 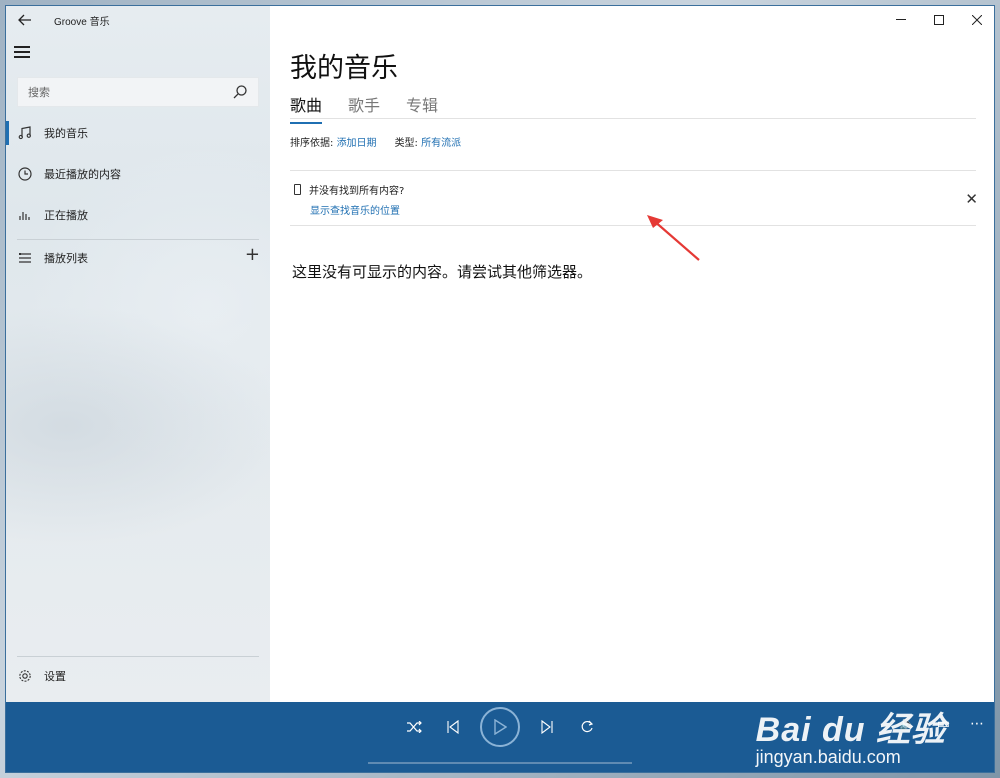 I want to click on sidebar-item-settings: 设置, so click(x=138, y=676).